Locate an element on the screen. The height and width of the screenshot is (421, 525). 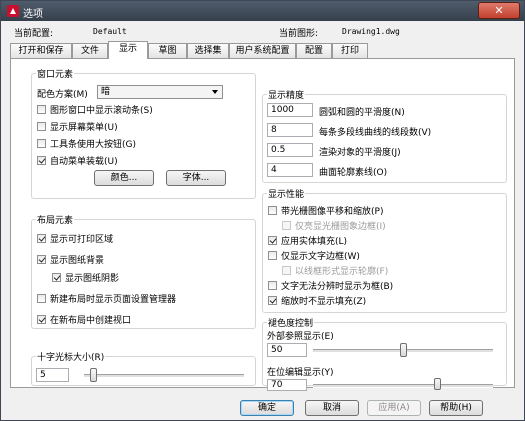
wireframe-silhouette-checkbox: 以线框形式显示轮廓(F) is located at coordinates (335, 270).